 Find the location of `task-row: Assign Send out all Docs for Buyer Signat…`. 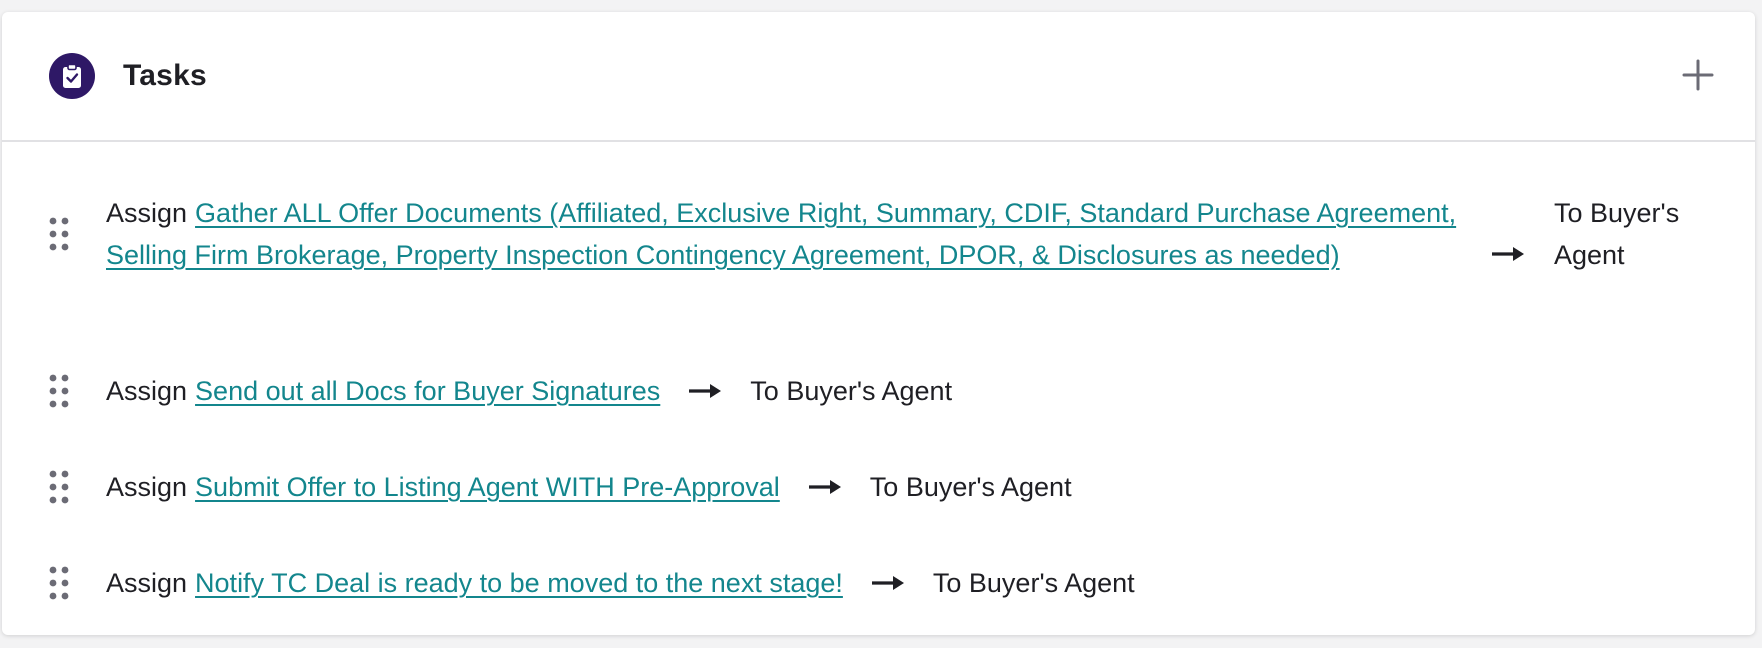

task-row: Assign Send out all Docs for Buyer Signat… is located at coordinates (878, 395).